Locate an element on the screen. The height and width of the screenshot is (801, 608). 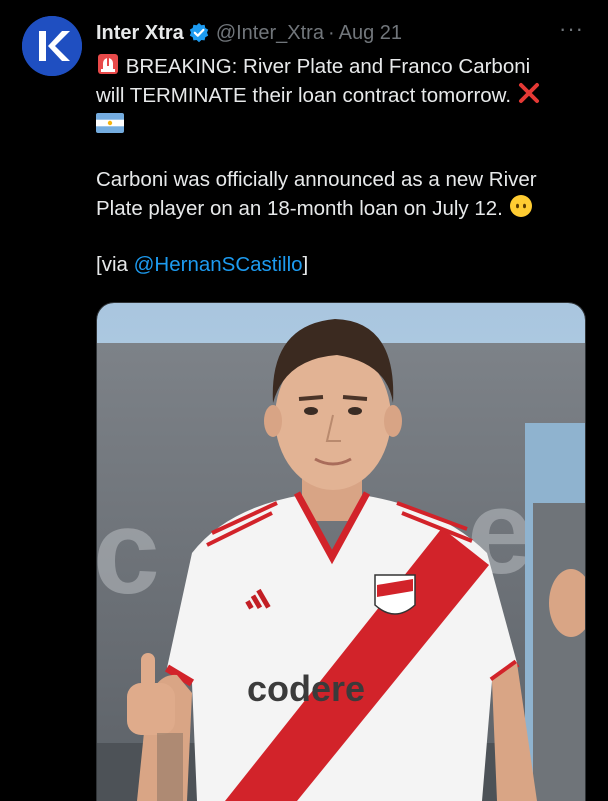
tweet-header: Inter Xtra @Inter_Xtra · Aug 21 ··· is located at coordinates (340, 31).